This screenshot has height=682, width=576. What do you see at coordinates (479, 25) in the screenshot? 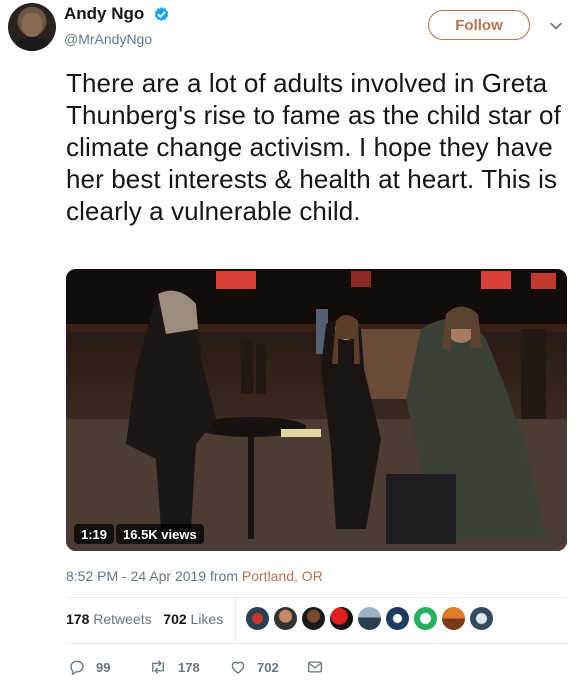
I see `follow-button: Follow` at bounding box center [479, 25].